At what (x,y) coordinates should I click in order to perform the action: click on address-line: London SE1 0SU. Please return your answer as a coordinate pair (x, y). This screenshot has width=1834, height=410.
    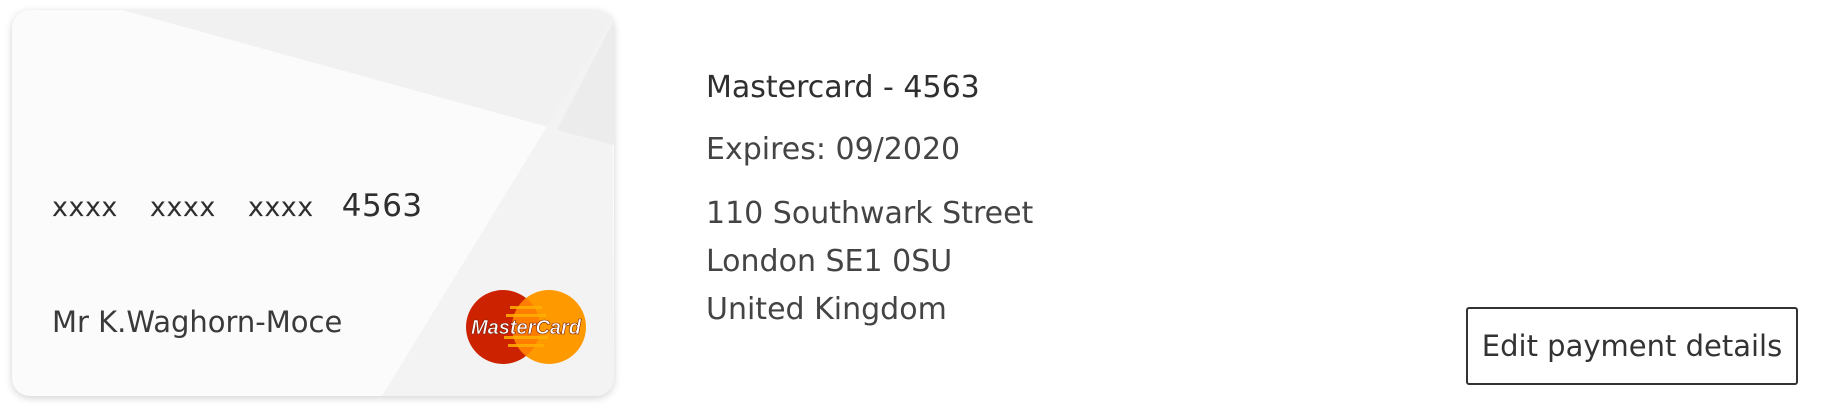
    Looking at the image, I should click on (829, 261).